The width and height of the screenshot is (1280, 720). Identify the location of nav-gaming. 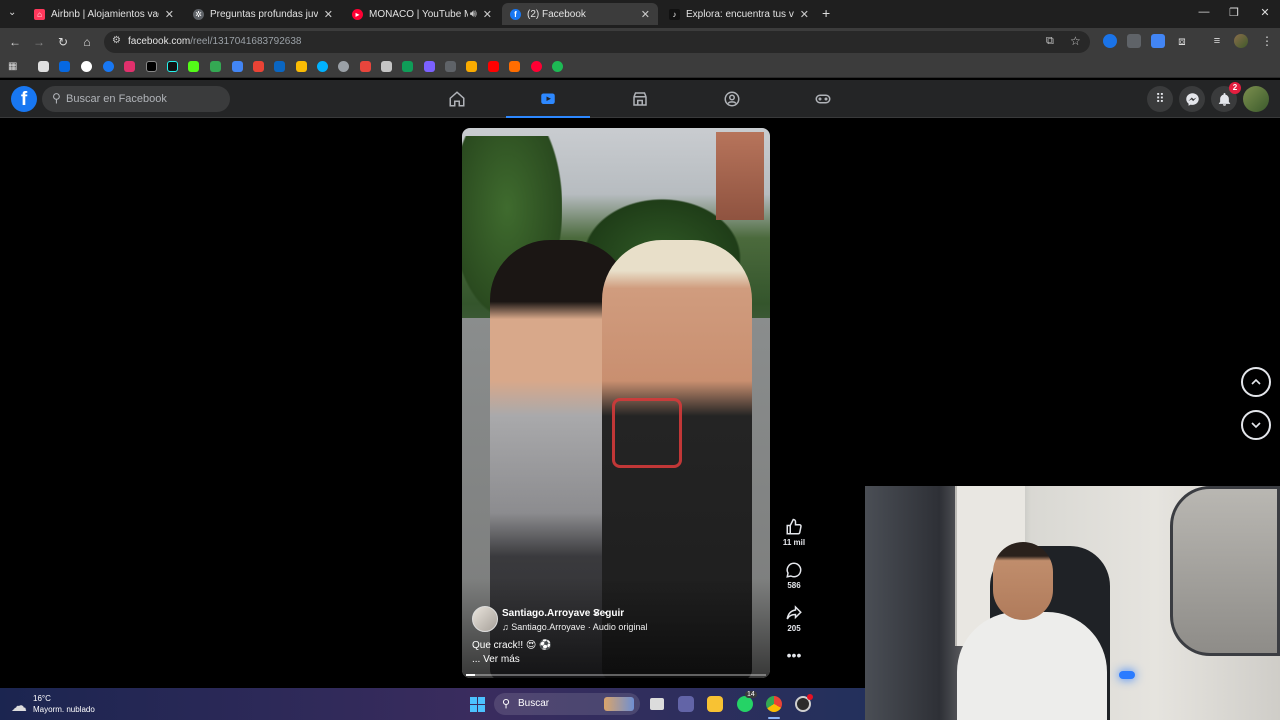
(823, 99).